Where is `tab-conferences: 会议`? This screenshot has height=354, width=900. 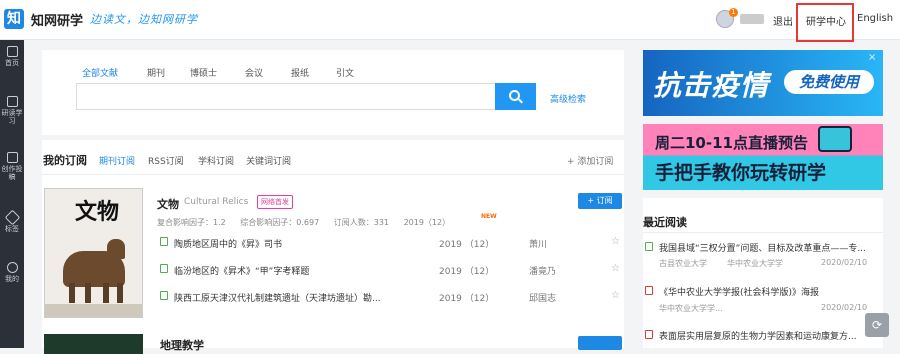 tab-conferences: 会议 is located at coordinates (254, 72).